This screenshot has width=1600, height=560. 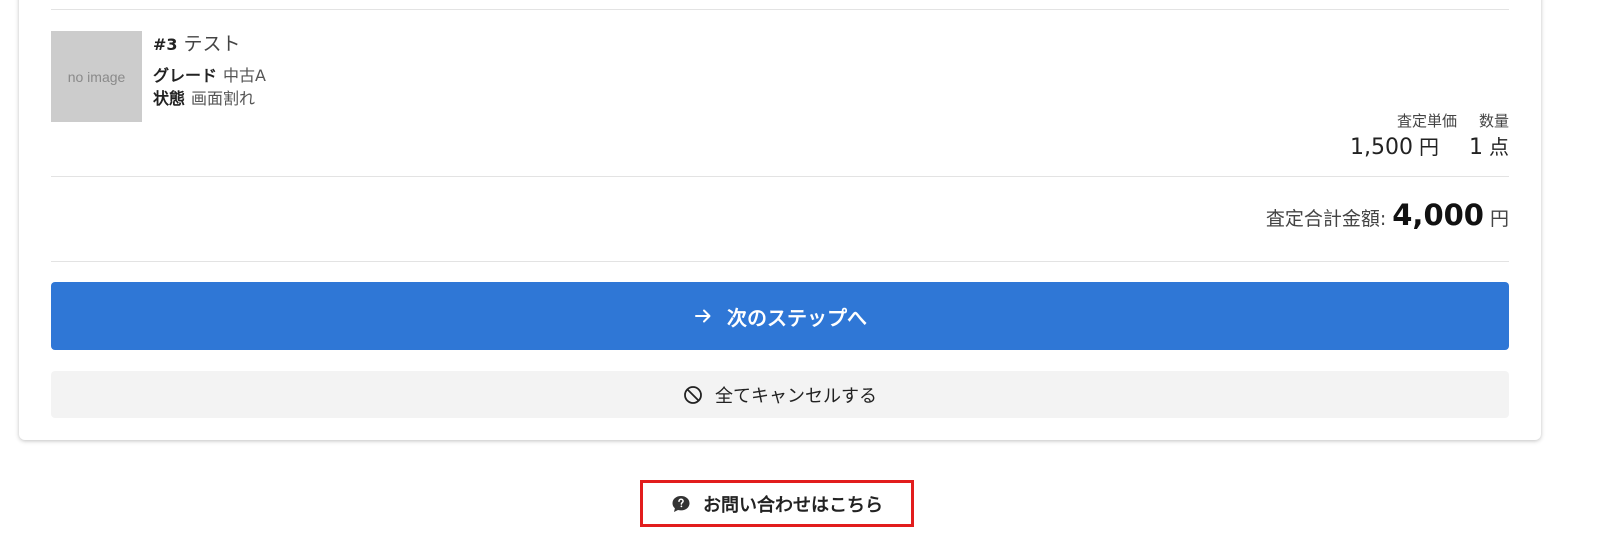 I want to click on total-amount: 査定合計金額: 4,000 円, so click(x=1387, y=215).